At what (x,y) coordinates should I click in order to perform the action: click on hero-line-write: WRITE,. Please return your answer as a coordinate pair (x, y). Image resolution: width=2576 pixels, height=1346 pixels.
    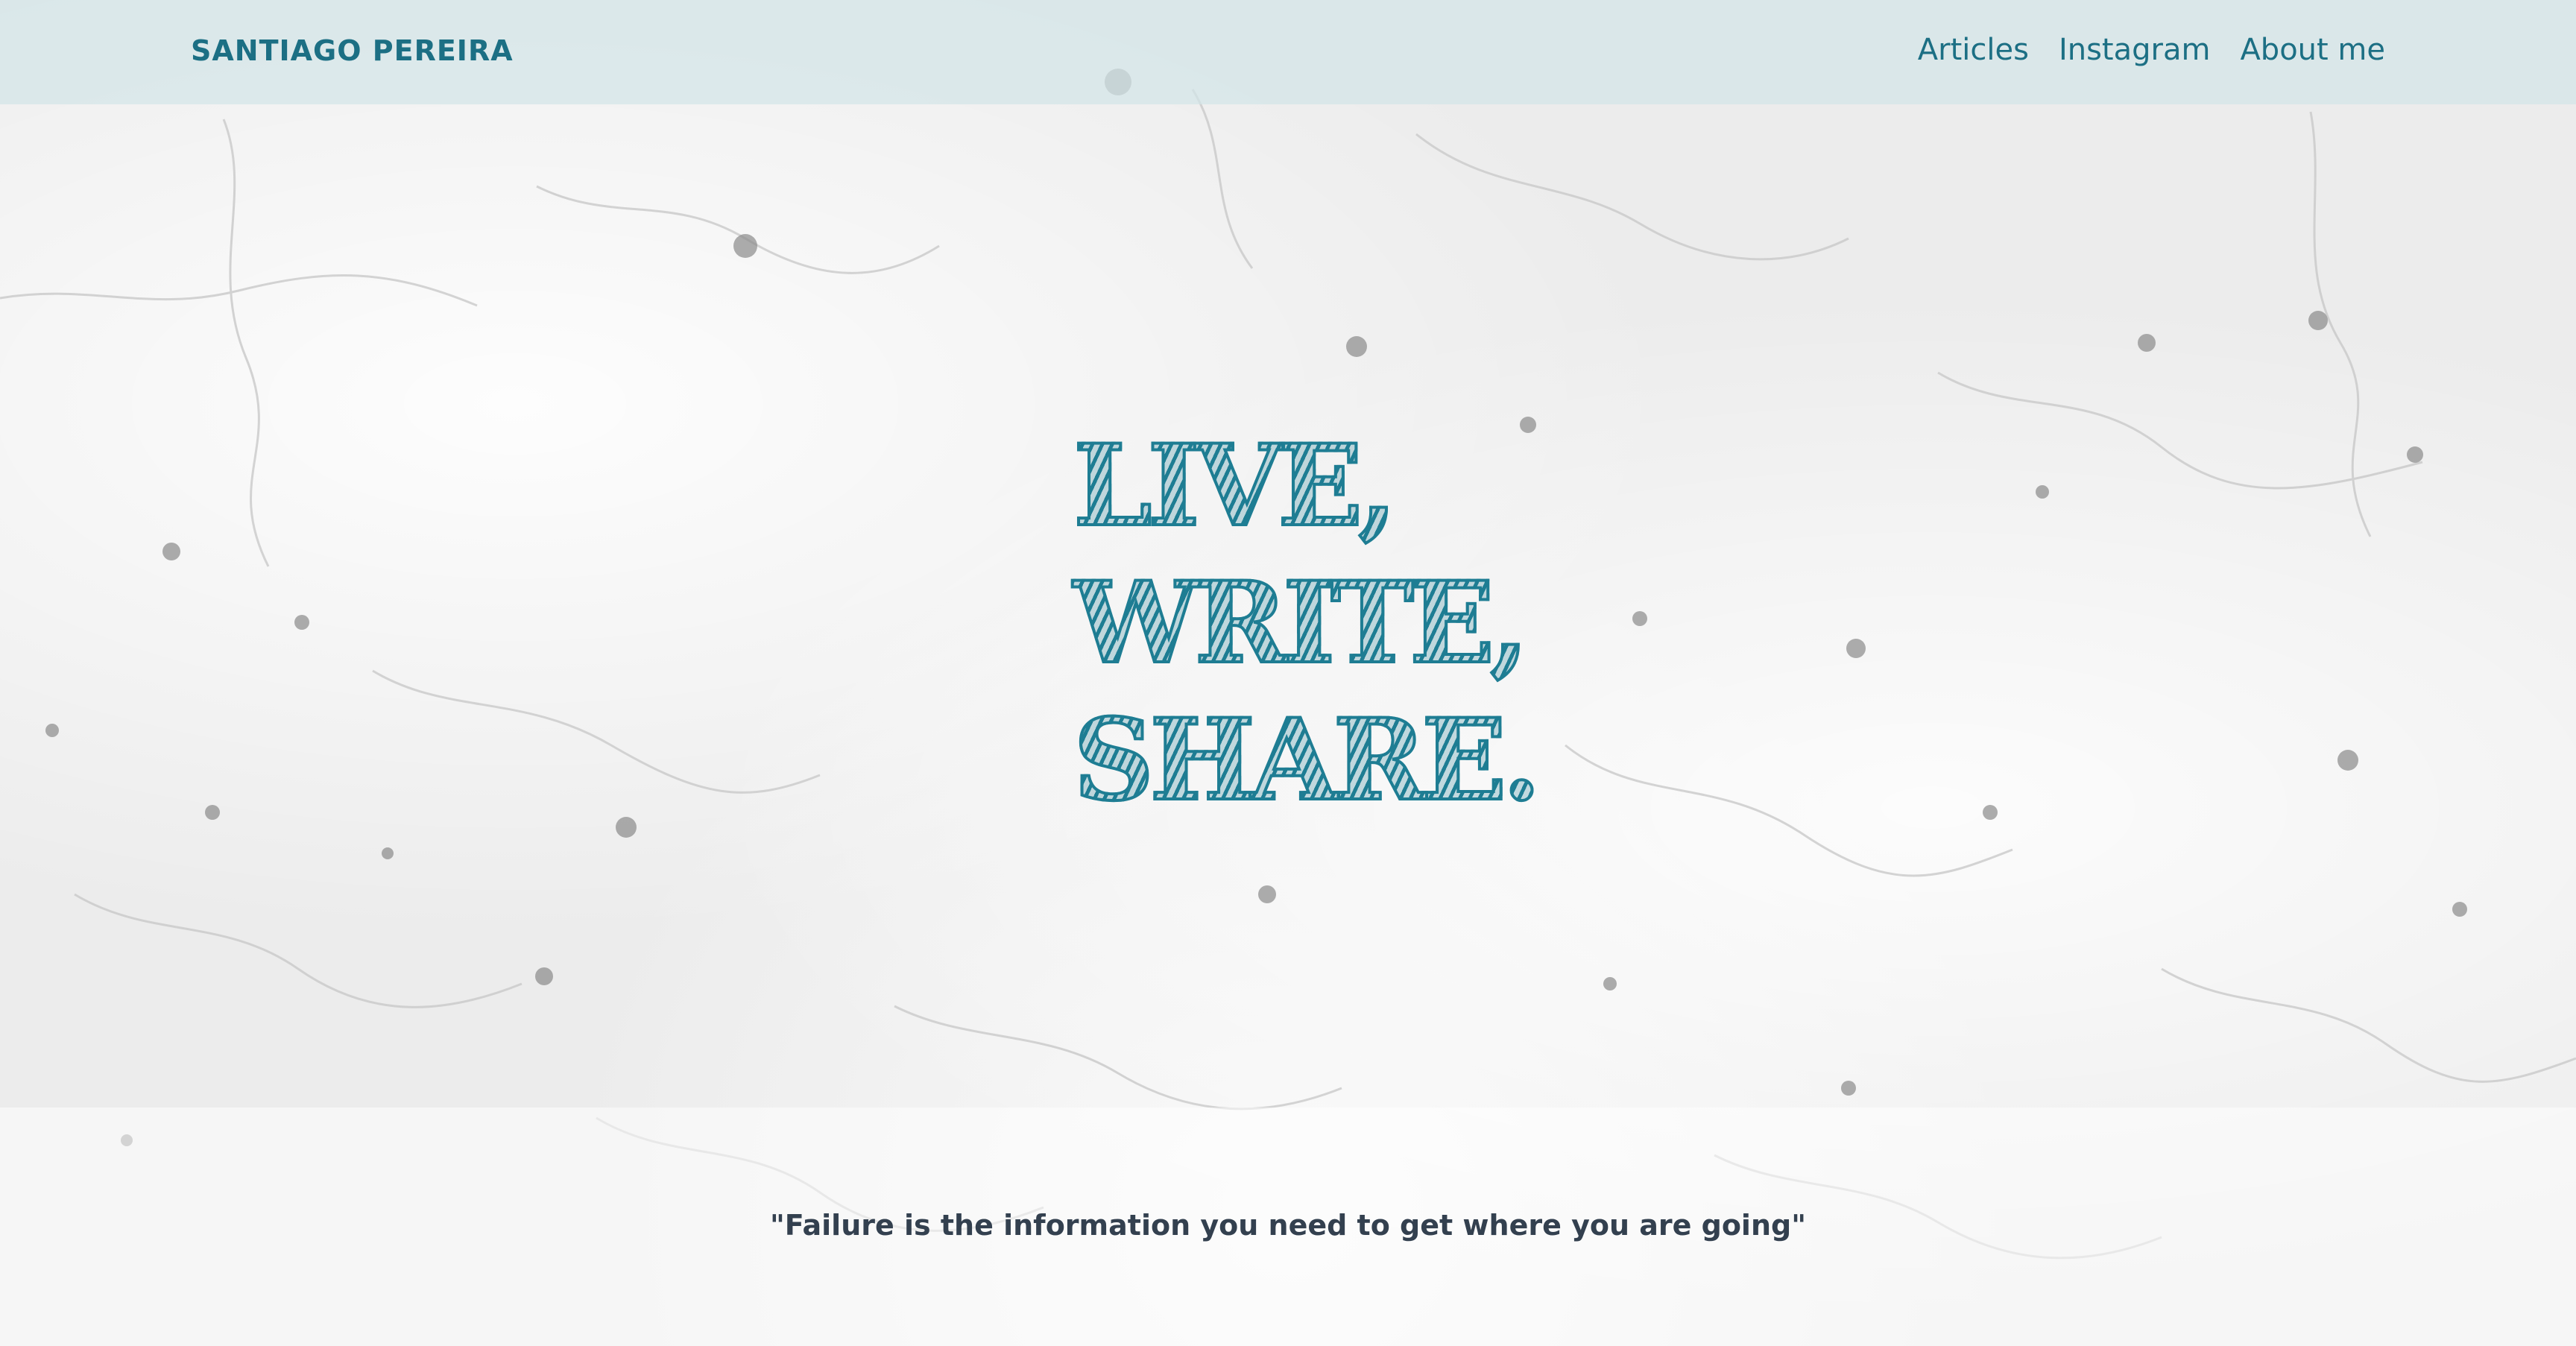
    Looking at the image, I should click on (1333, 623).